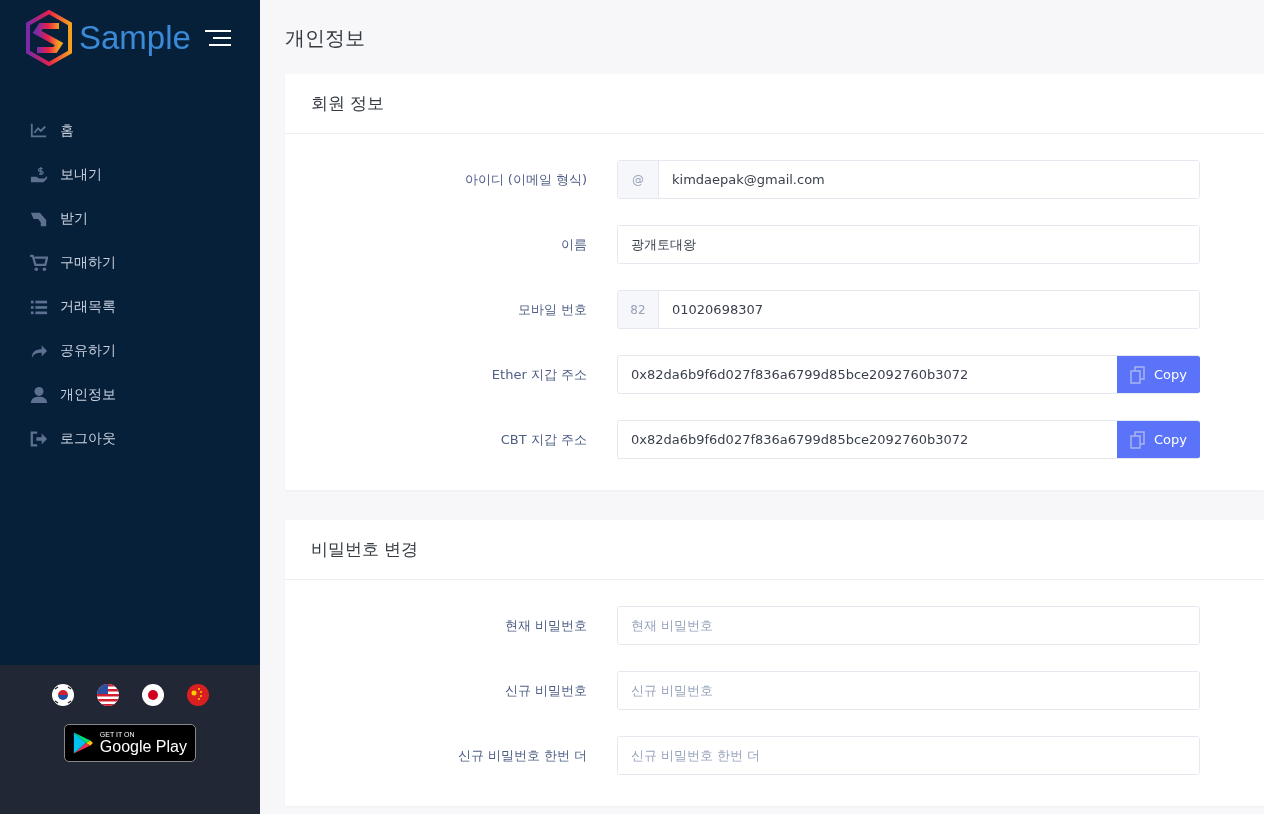  Describe the element at coordinates (908, 690) in the screenshot. I see `input-field: 신규 비밀번호` at that location.